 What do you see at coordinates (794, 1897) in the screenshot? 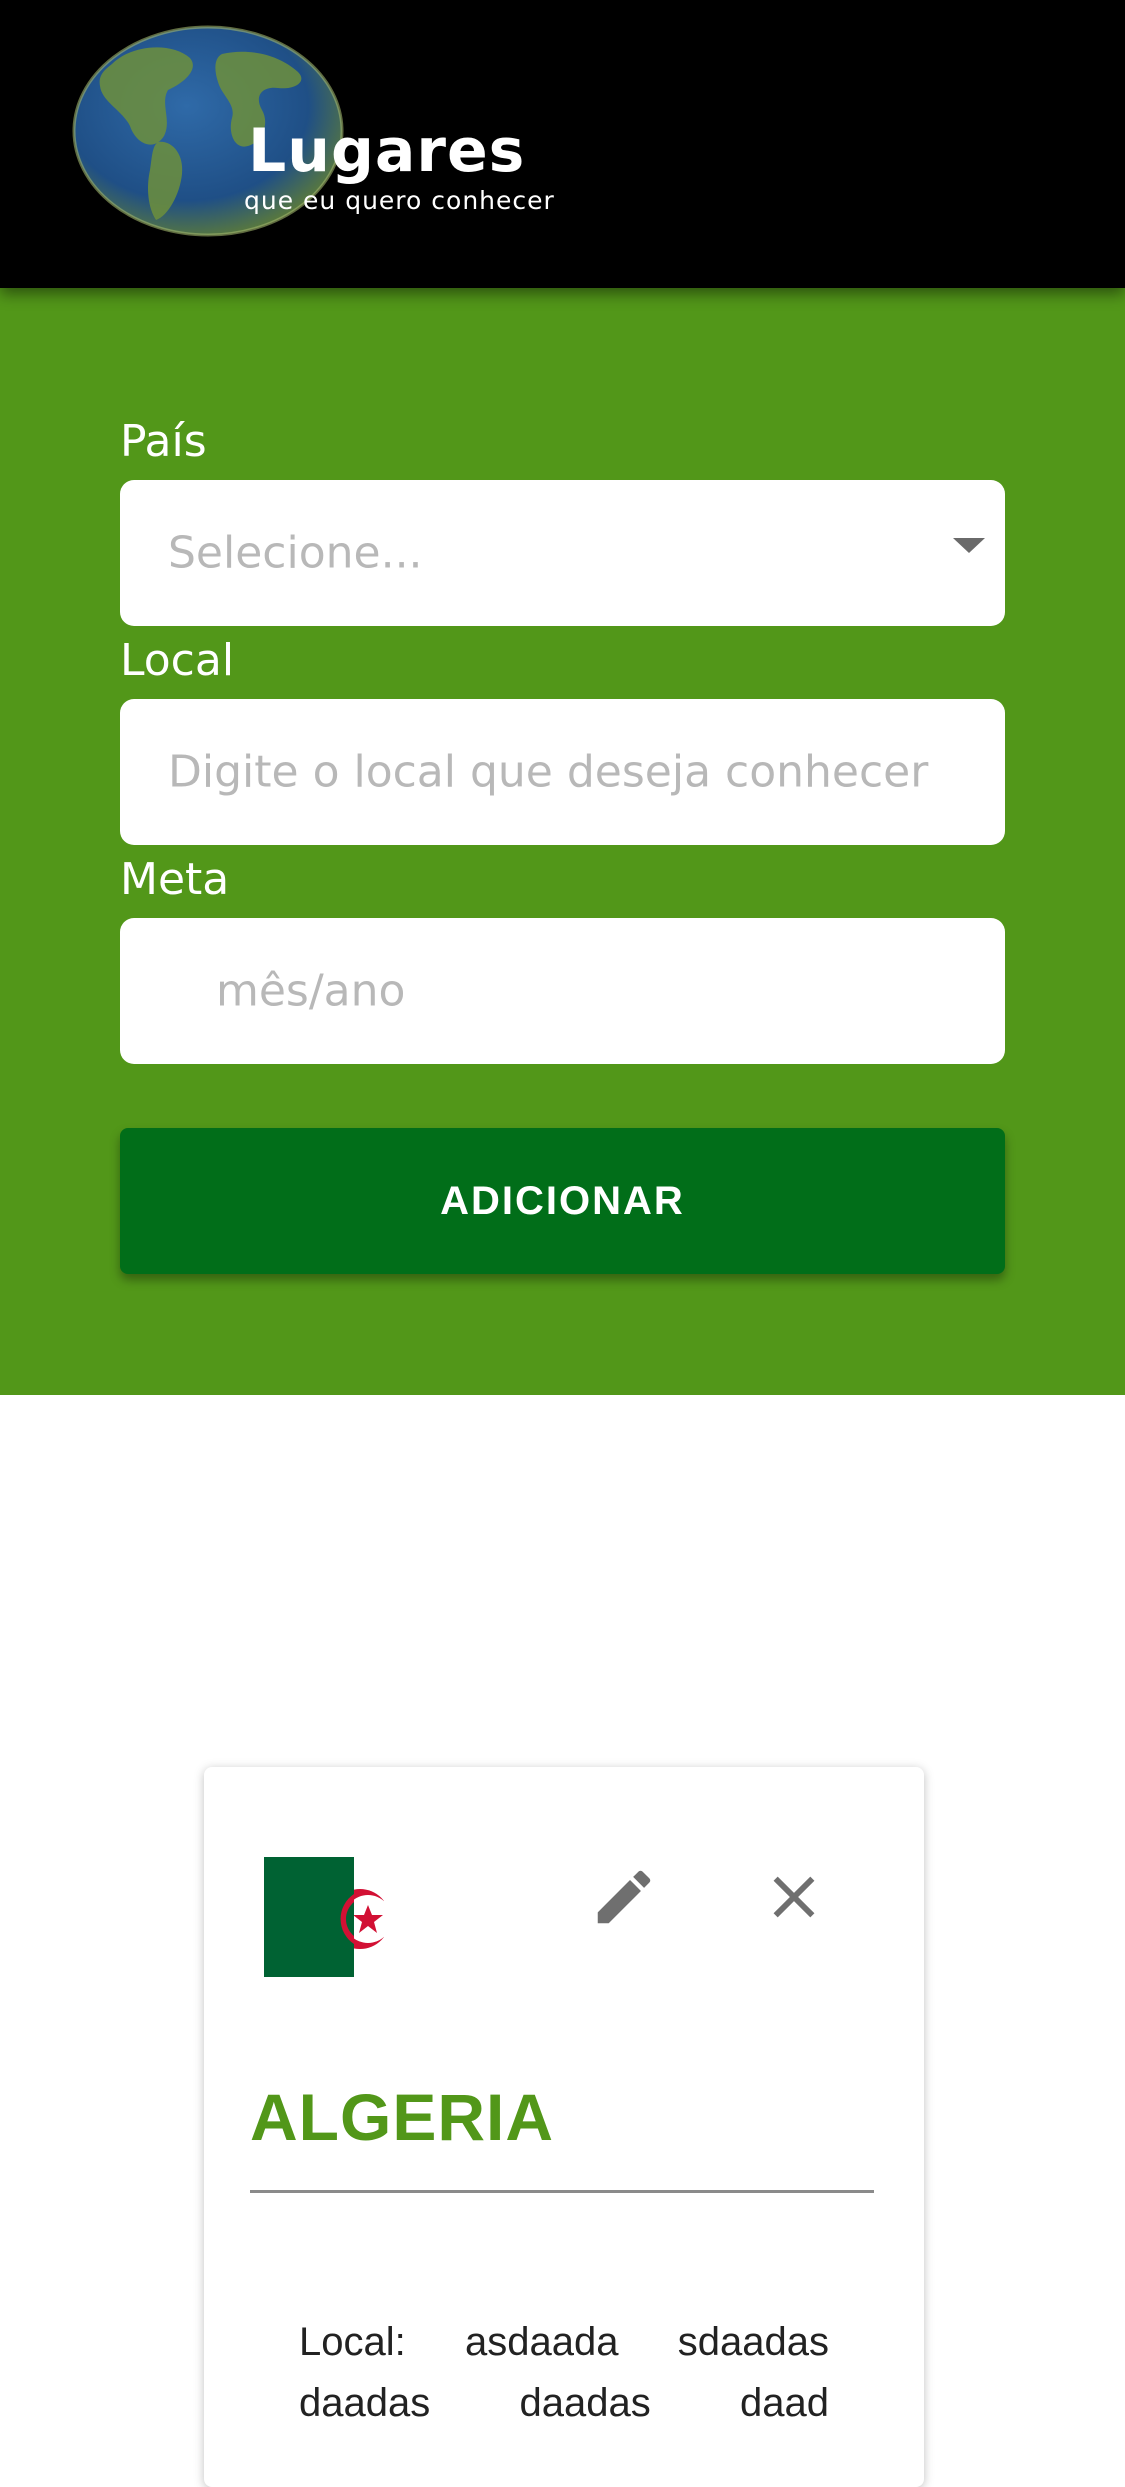
I see `close-icon` at bounding box center [794, 1897].